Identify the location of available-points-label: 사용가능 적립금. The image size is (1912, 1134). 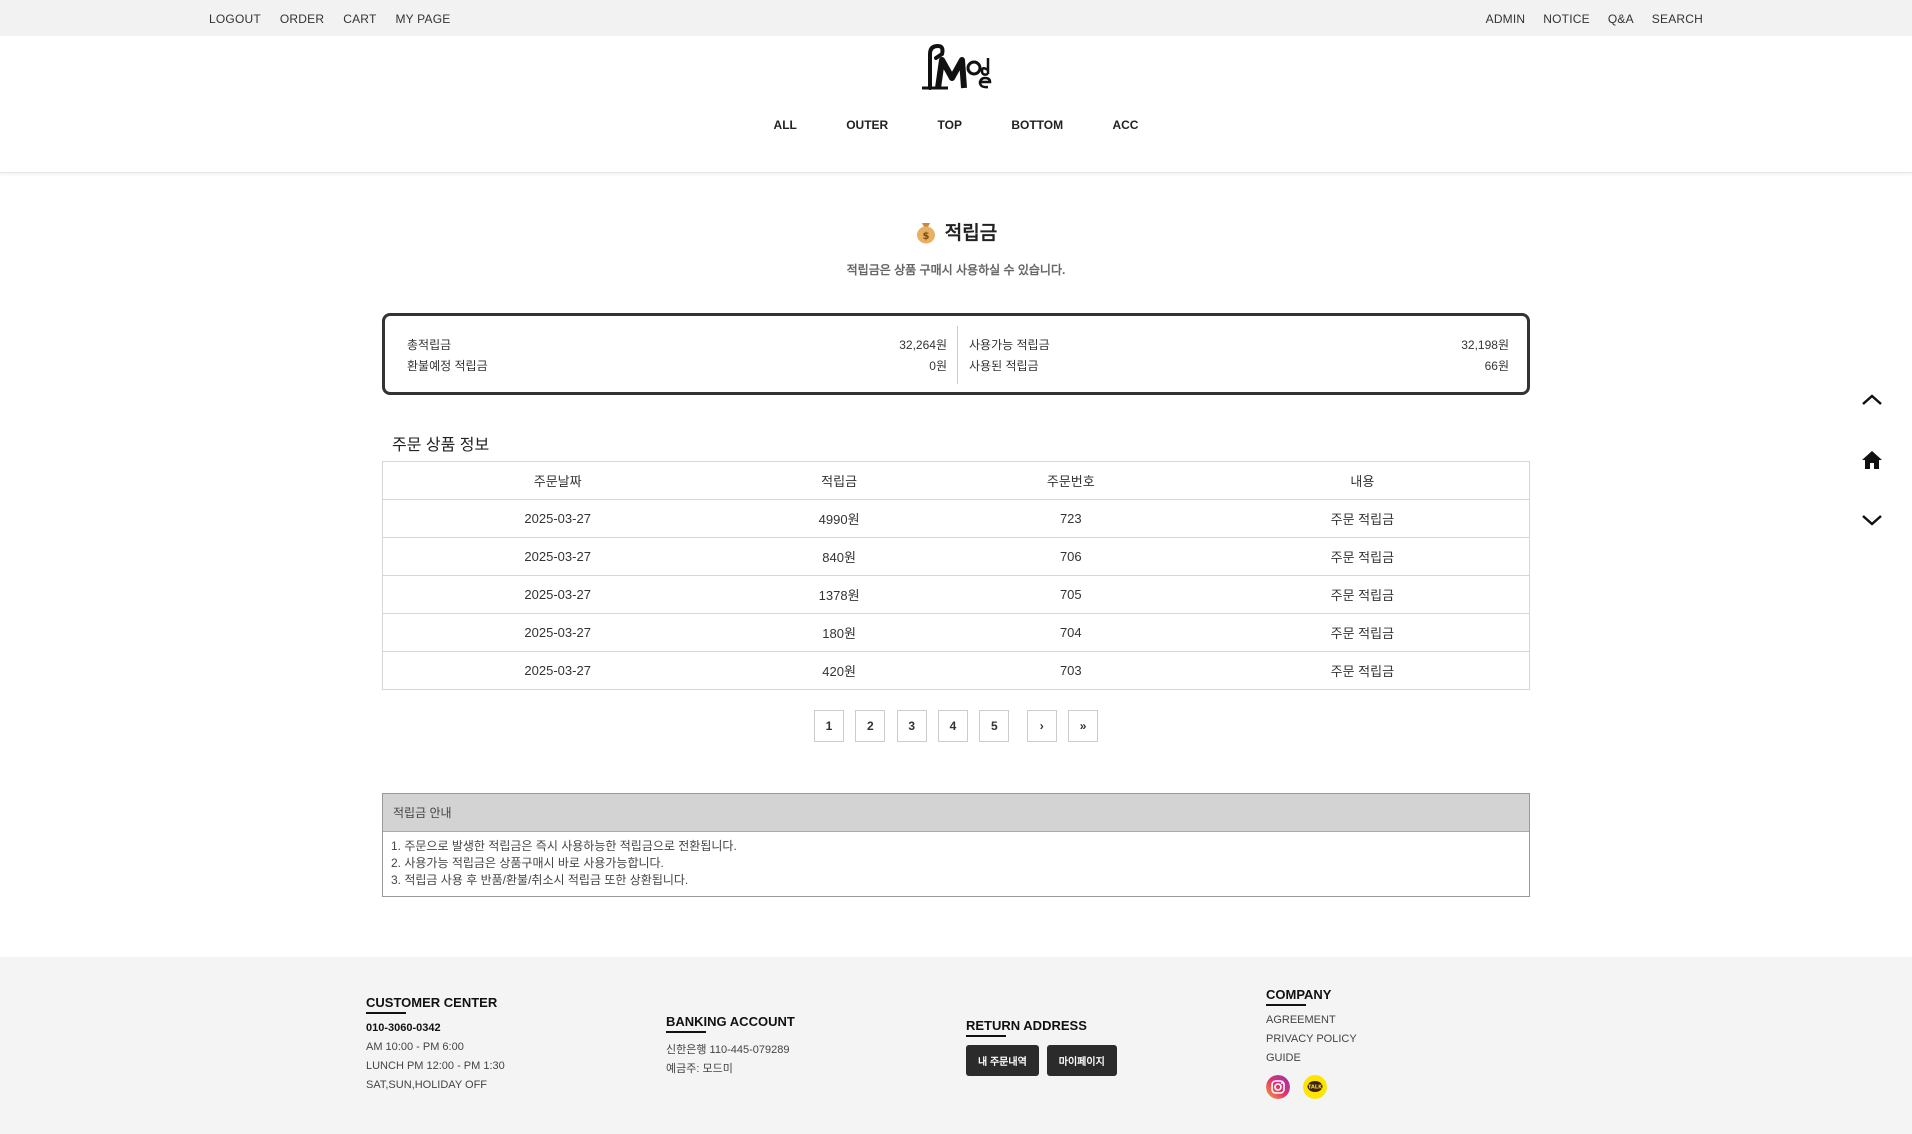
(1009, 345).